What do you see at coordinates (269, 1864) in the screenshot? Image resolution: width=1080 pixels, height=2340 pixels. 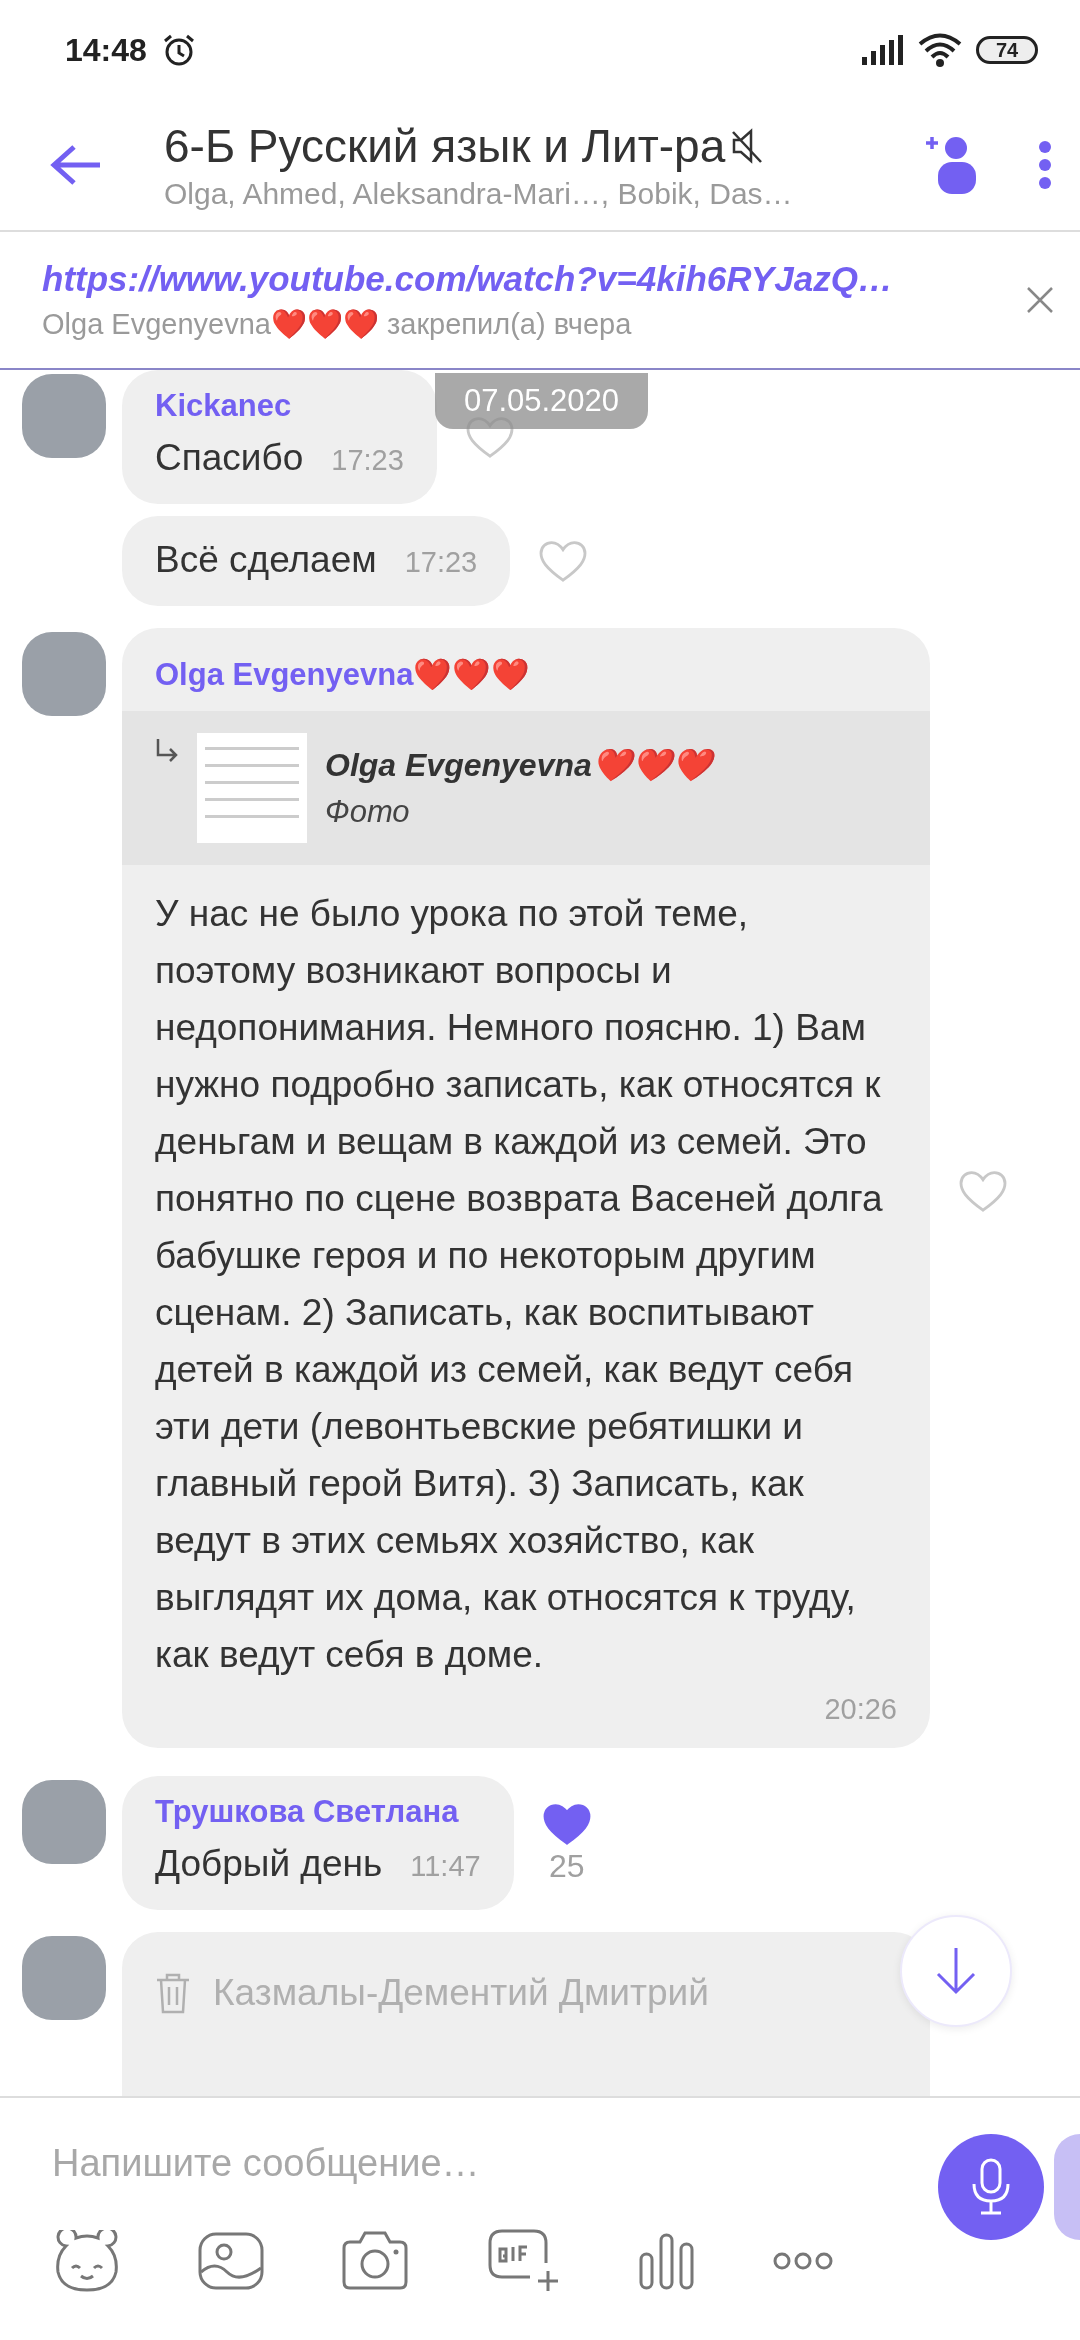 I see `message-text: Добрый день` at bounding box center [269, 1864].